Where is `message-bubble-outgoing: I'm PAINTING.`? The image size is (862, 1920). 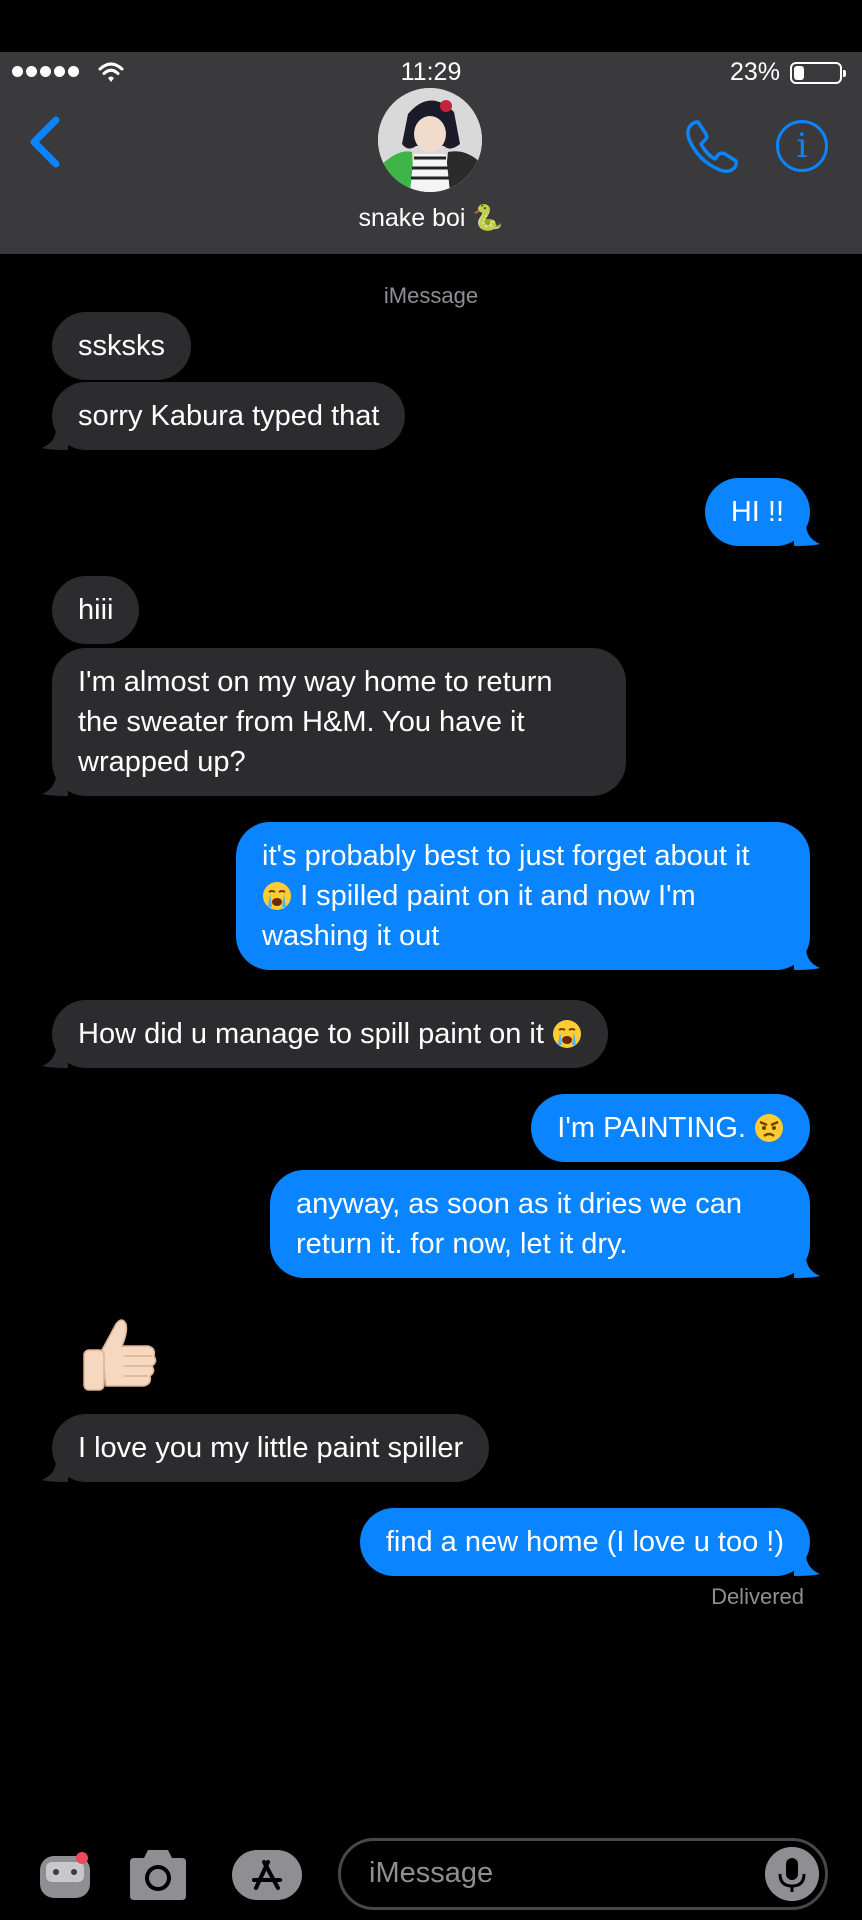 message-bubble-outgoing: I'm PAINTING. is located at coordinates (670, 1128).